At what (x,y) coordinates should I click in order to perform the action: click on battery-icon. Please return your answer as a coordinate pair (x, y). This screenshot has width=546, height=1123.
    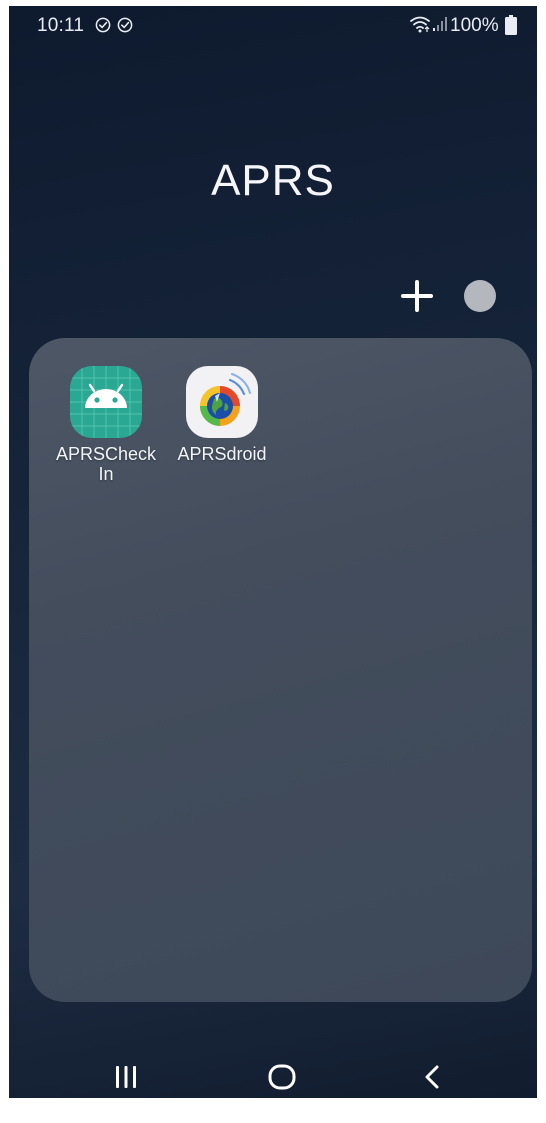
    Looking at the image, I should click on (511, 25).